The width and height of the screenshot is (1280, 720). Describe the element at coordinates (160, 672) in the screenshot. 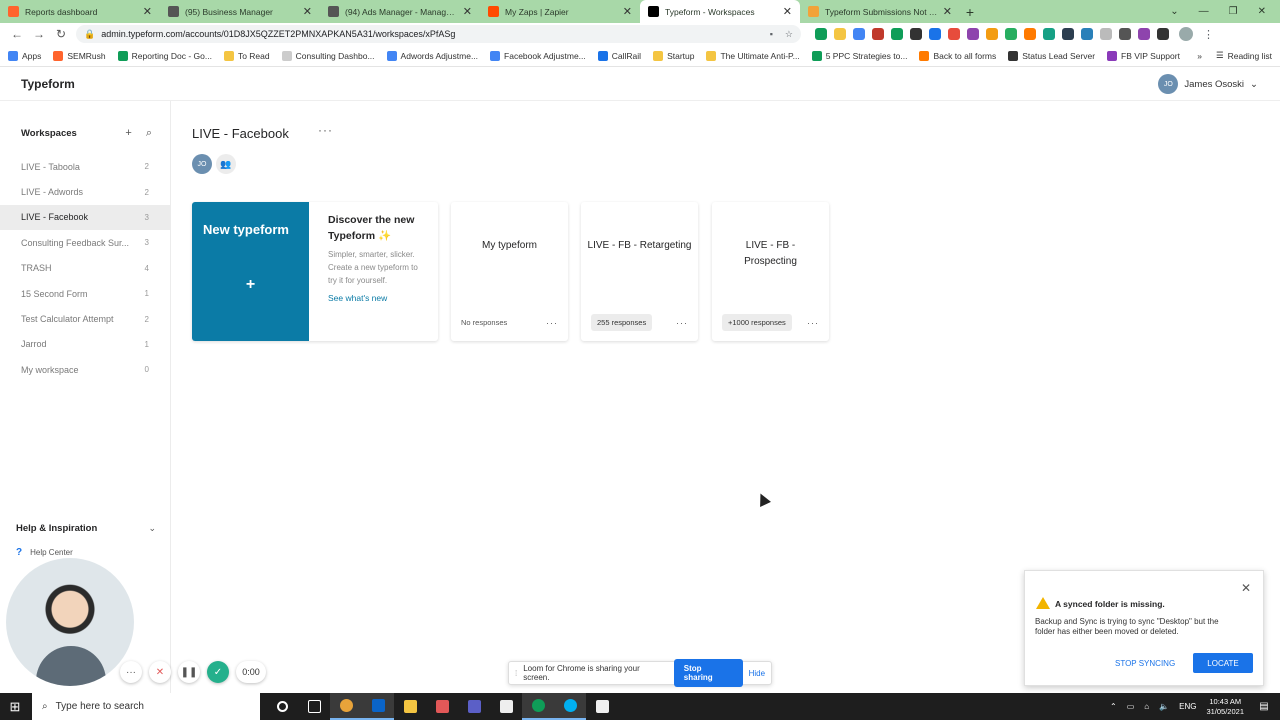

I see `loom-cancel-button: ✕` at that location.